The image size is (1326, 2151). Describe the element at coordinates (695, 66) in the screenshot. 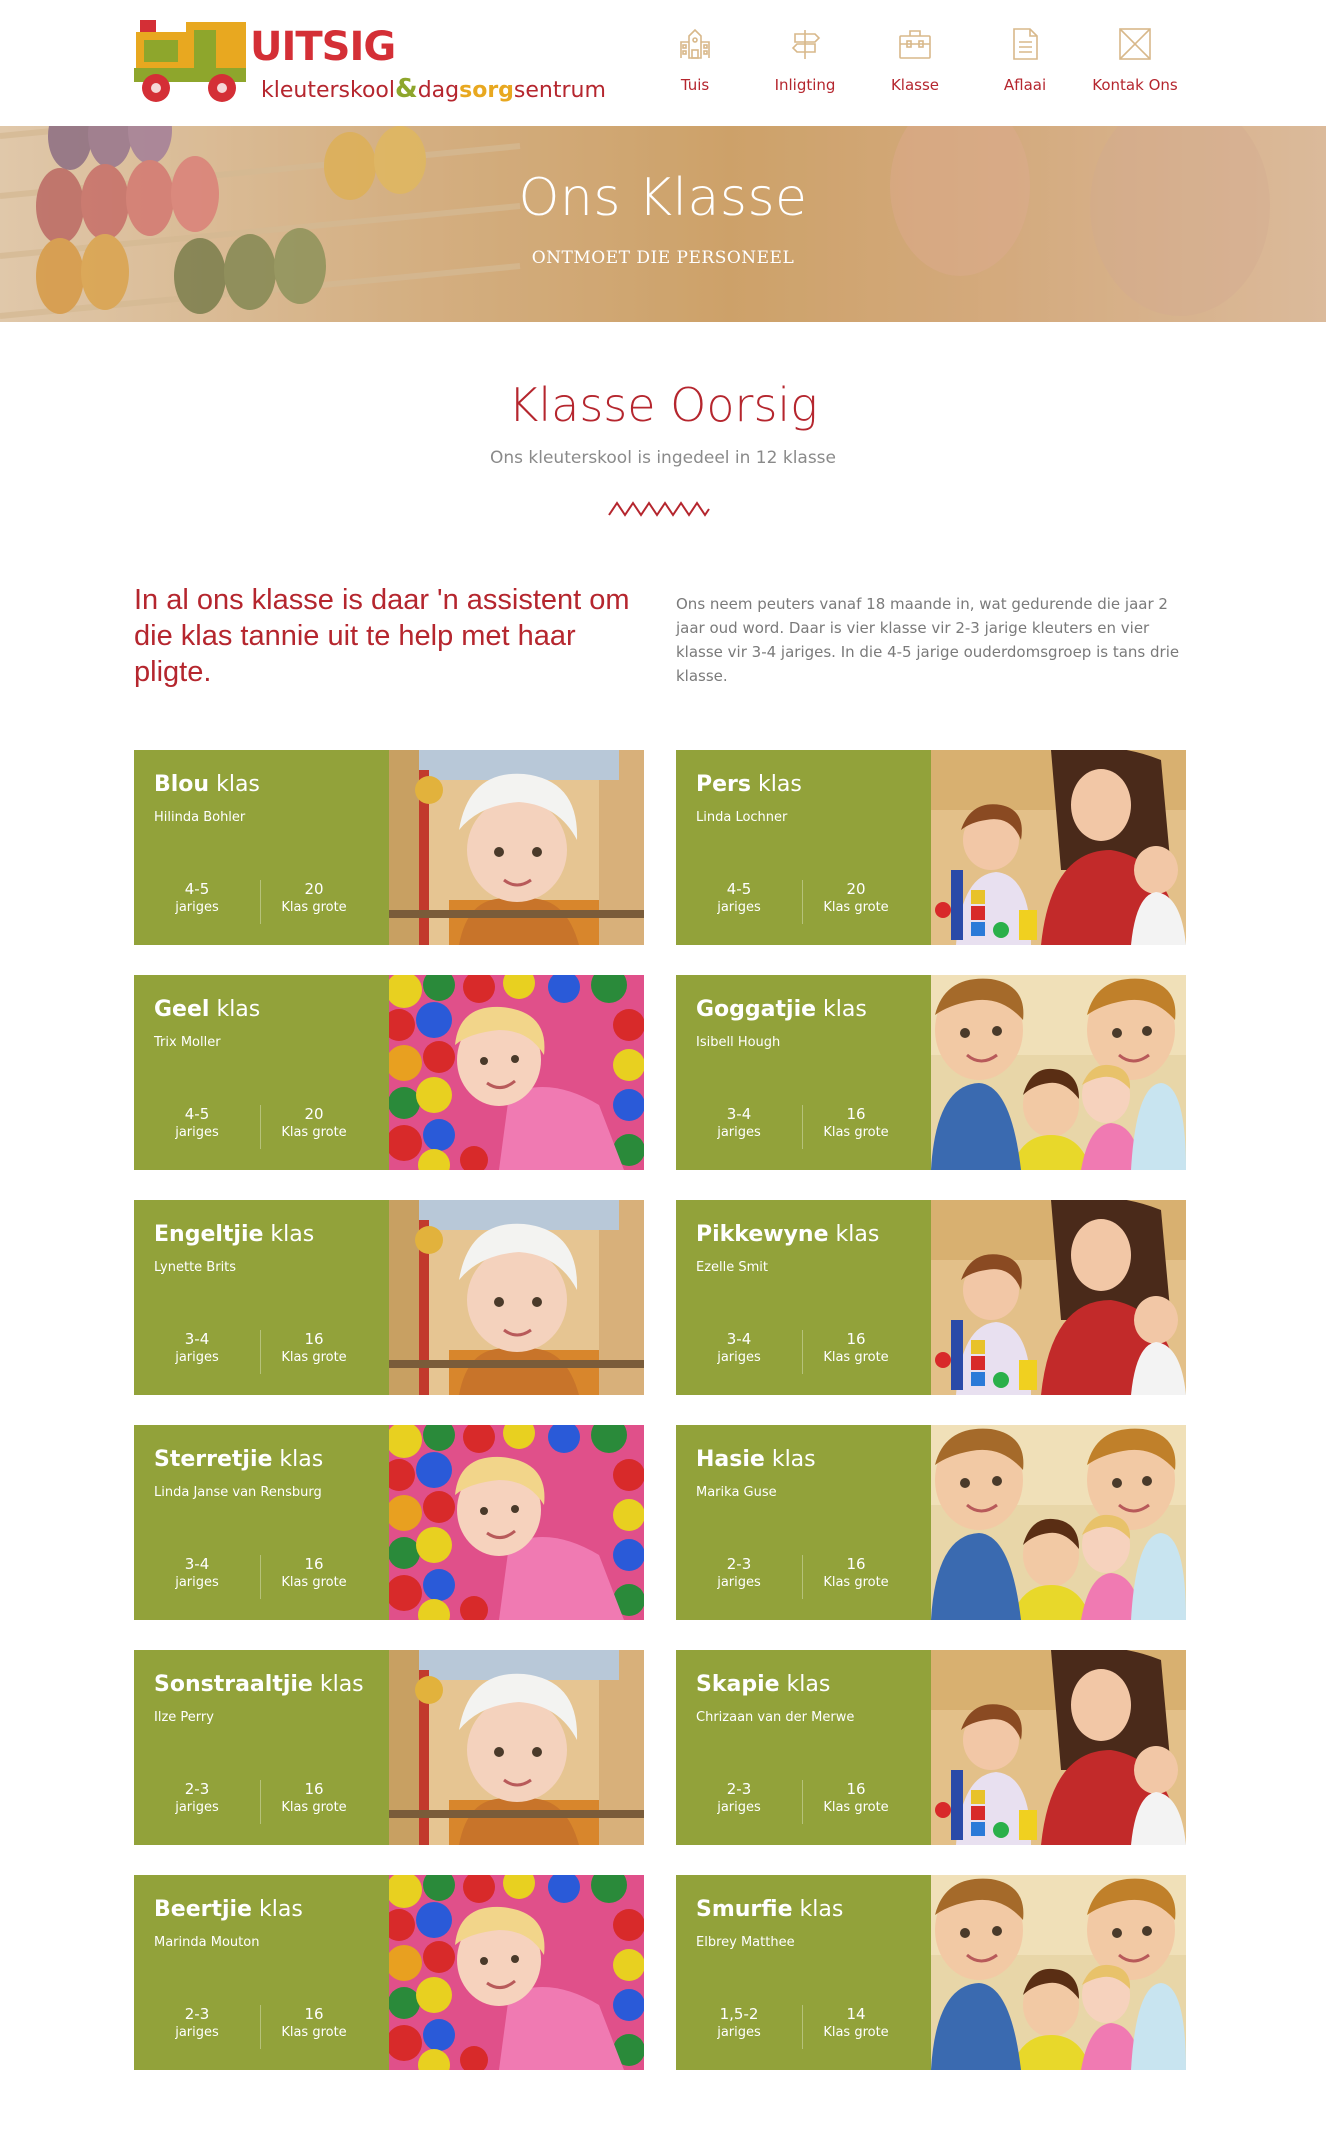

I see `nav-item-tuis: Tuis` at that location.